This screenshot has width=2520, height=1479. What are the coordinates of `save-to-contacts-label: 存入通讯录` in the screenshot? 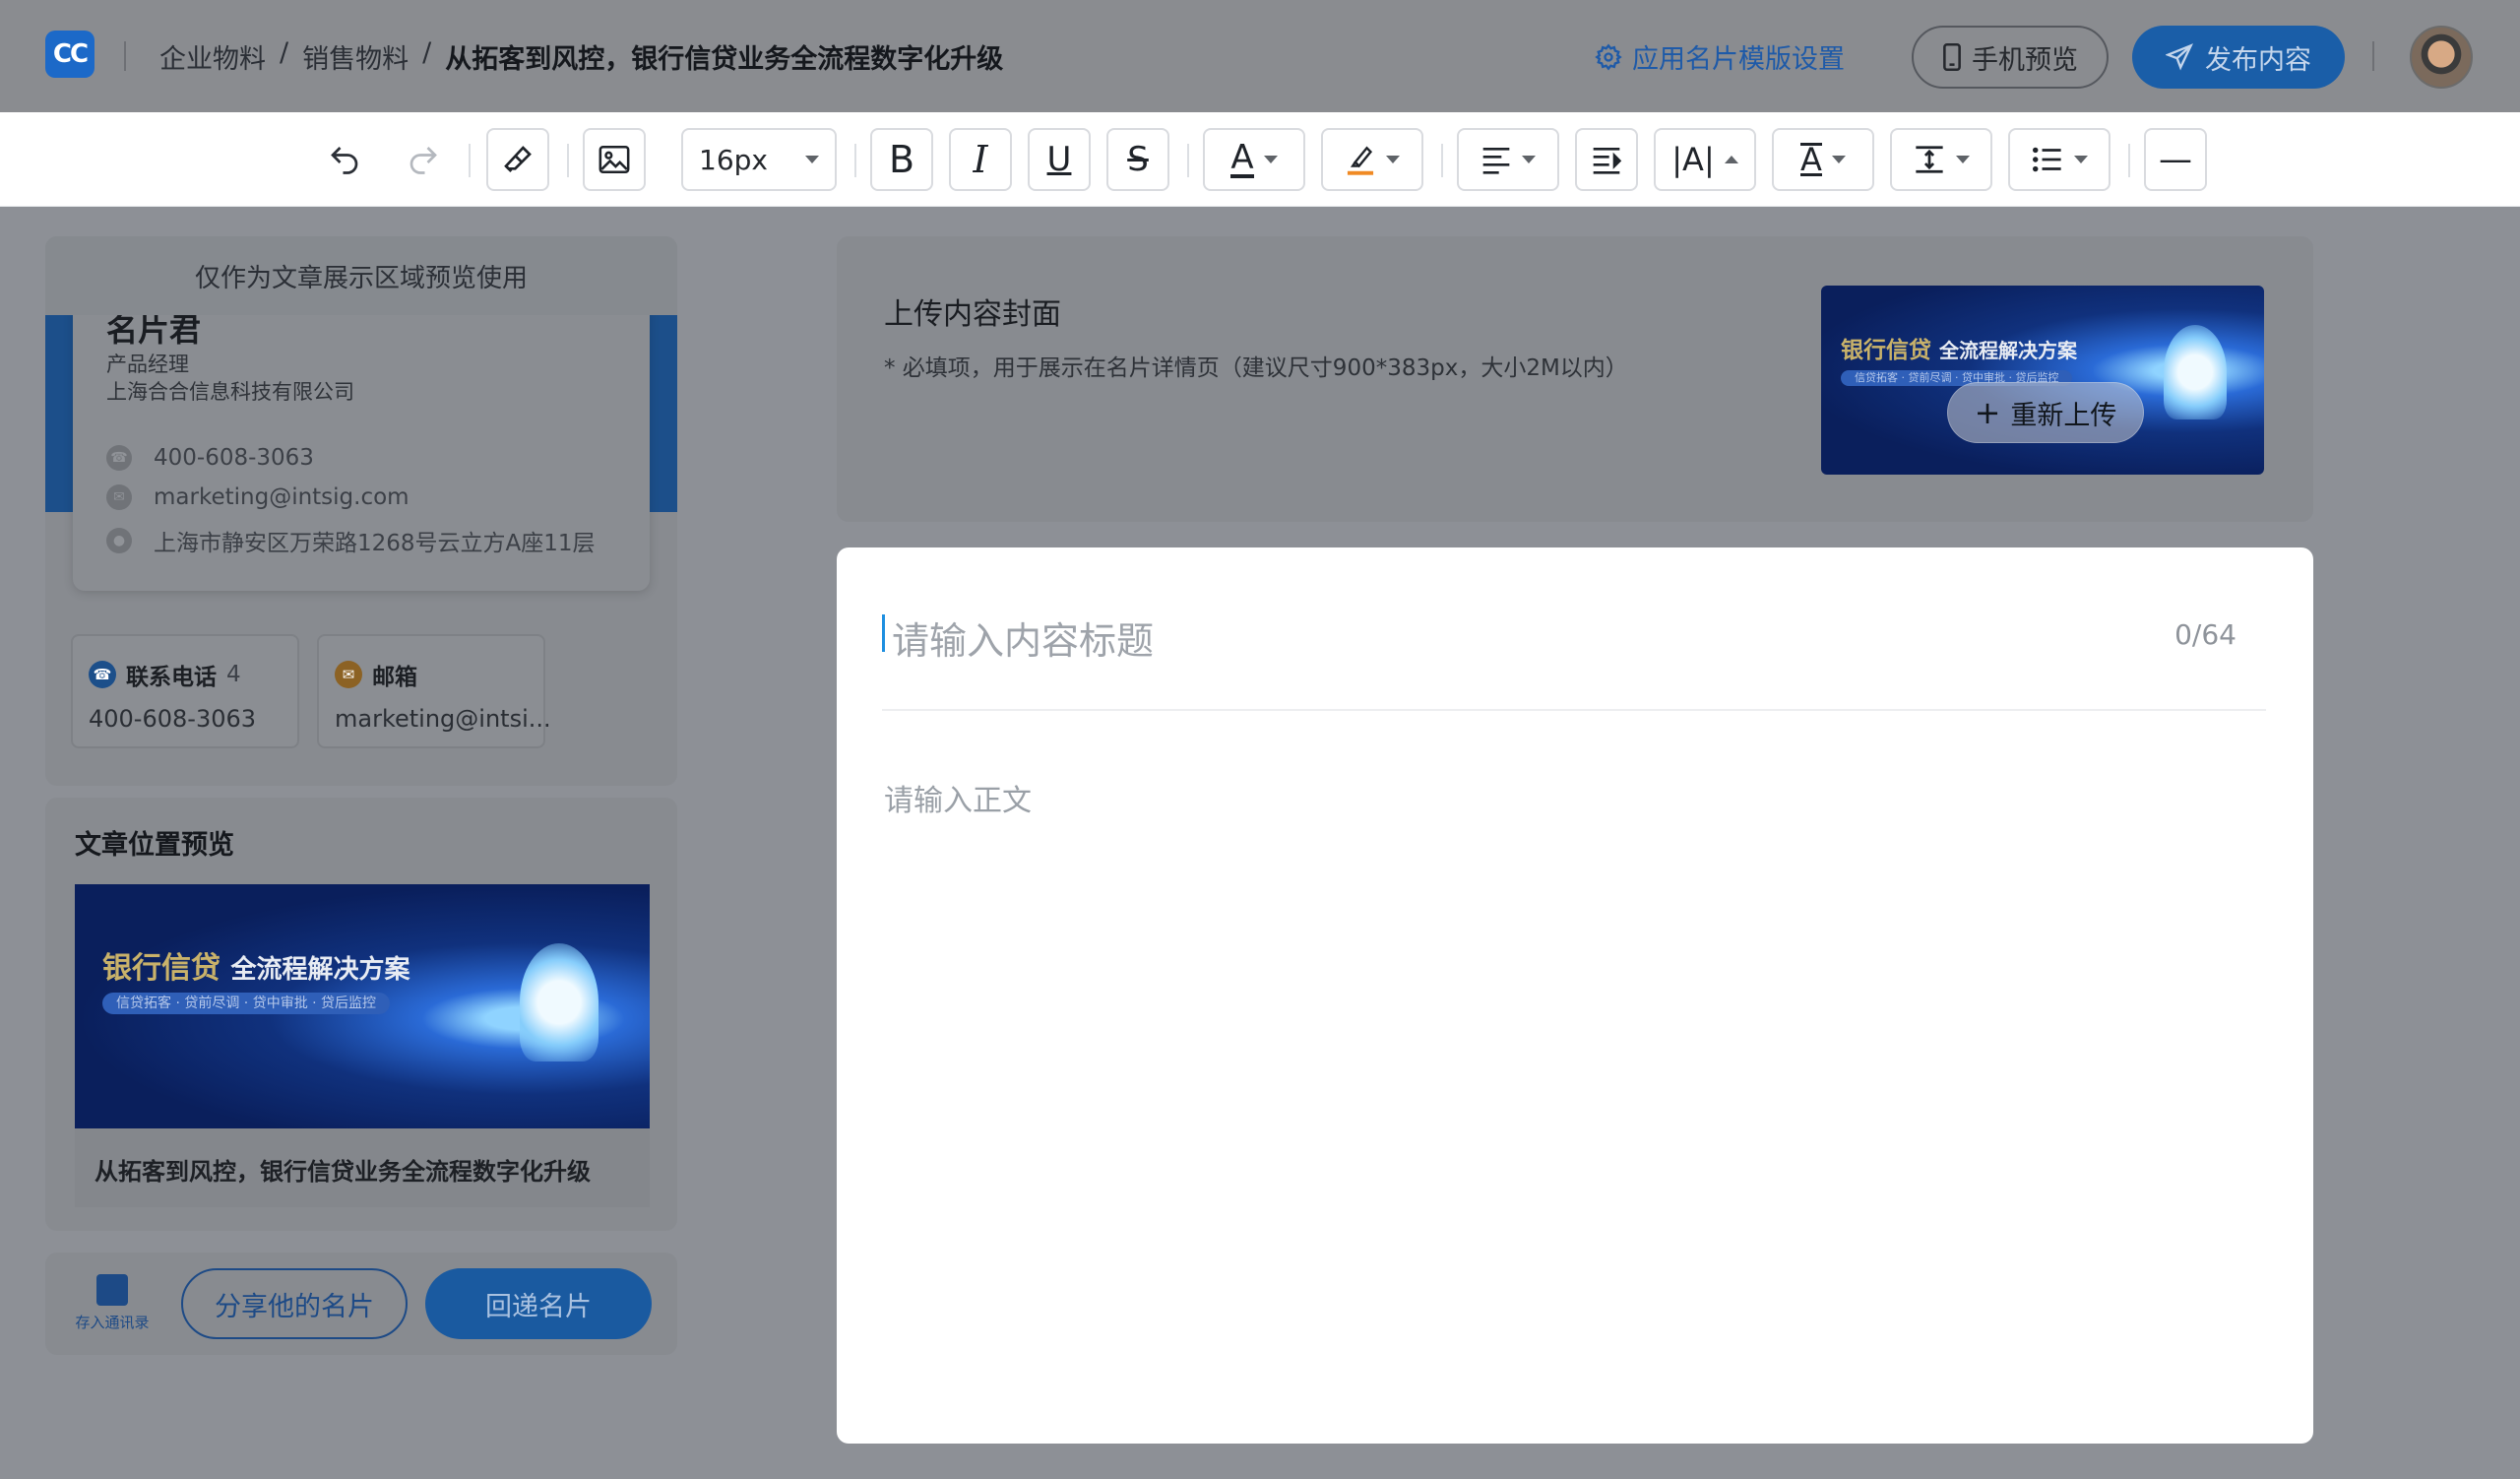 It's located at (112, 1323).